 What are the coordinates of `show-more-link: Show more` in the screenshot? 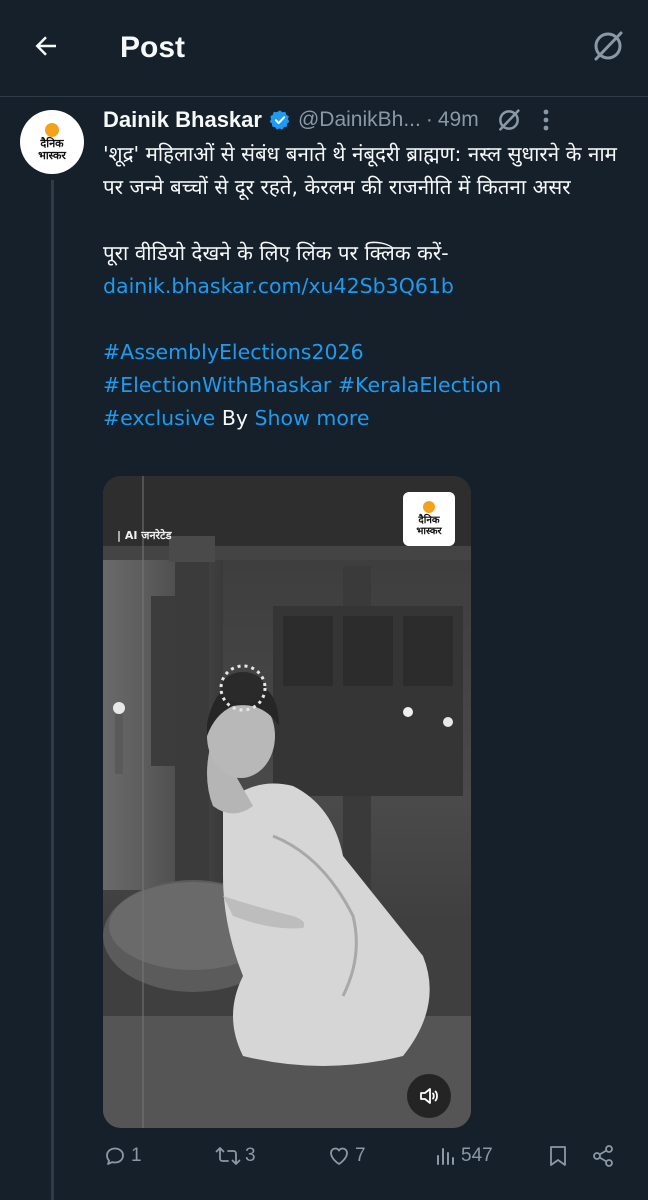 It's located at (312, 418).